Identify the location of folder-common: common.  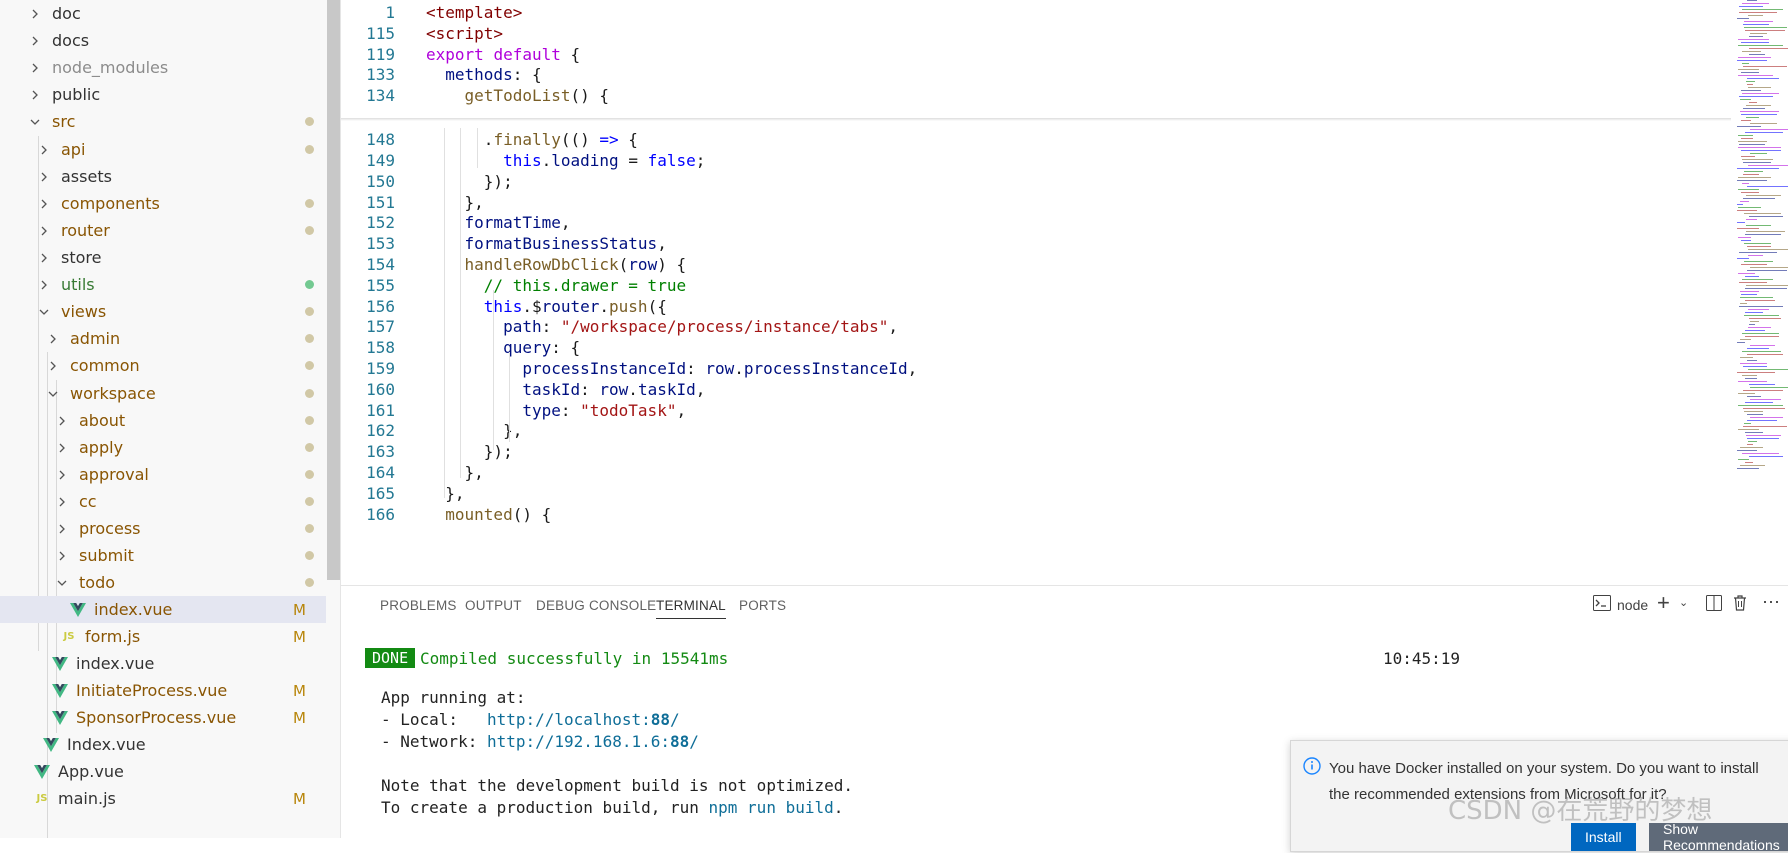
(163, 365).